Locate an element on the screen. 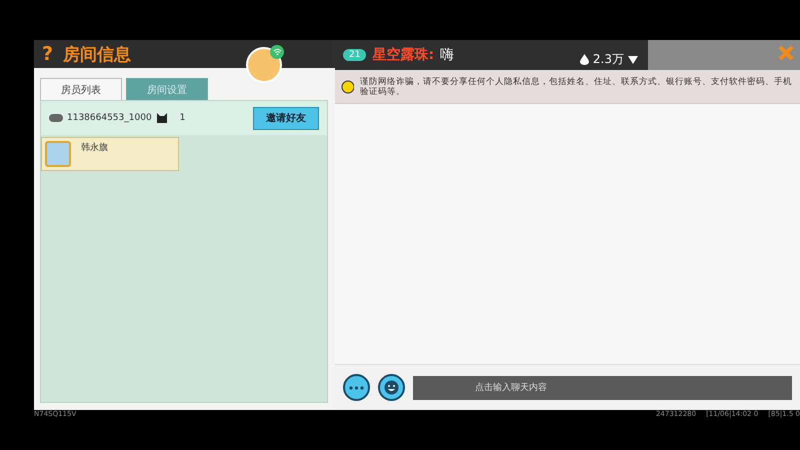 This screenshot has width=800, height=450. member-card: 韩永旗 is located at coordinates (110, 154).